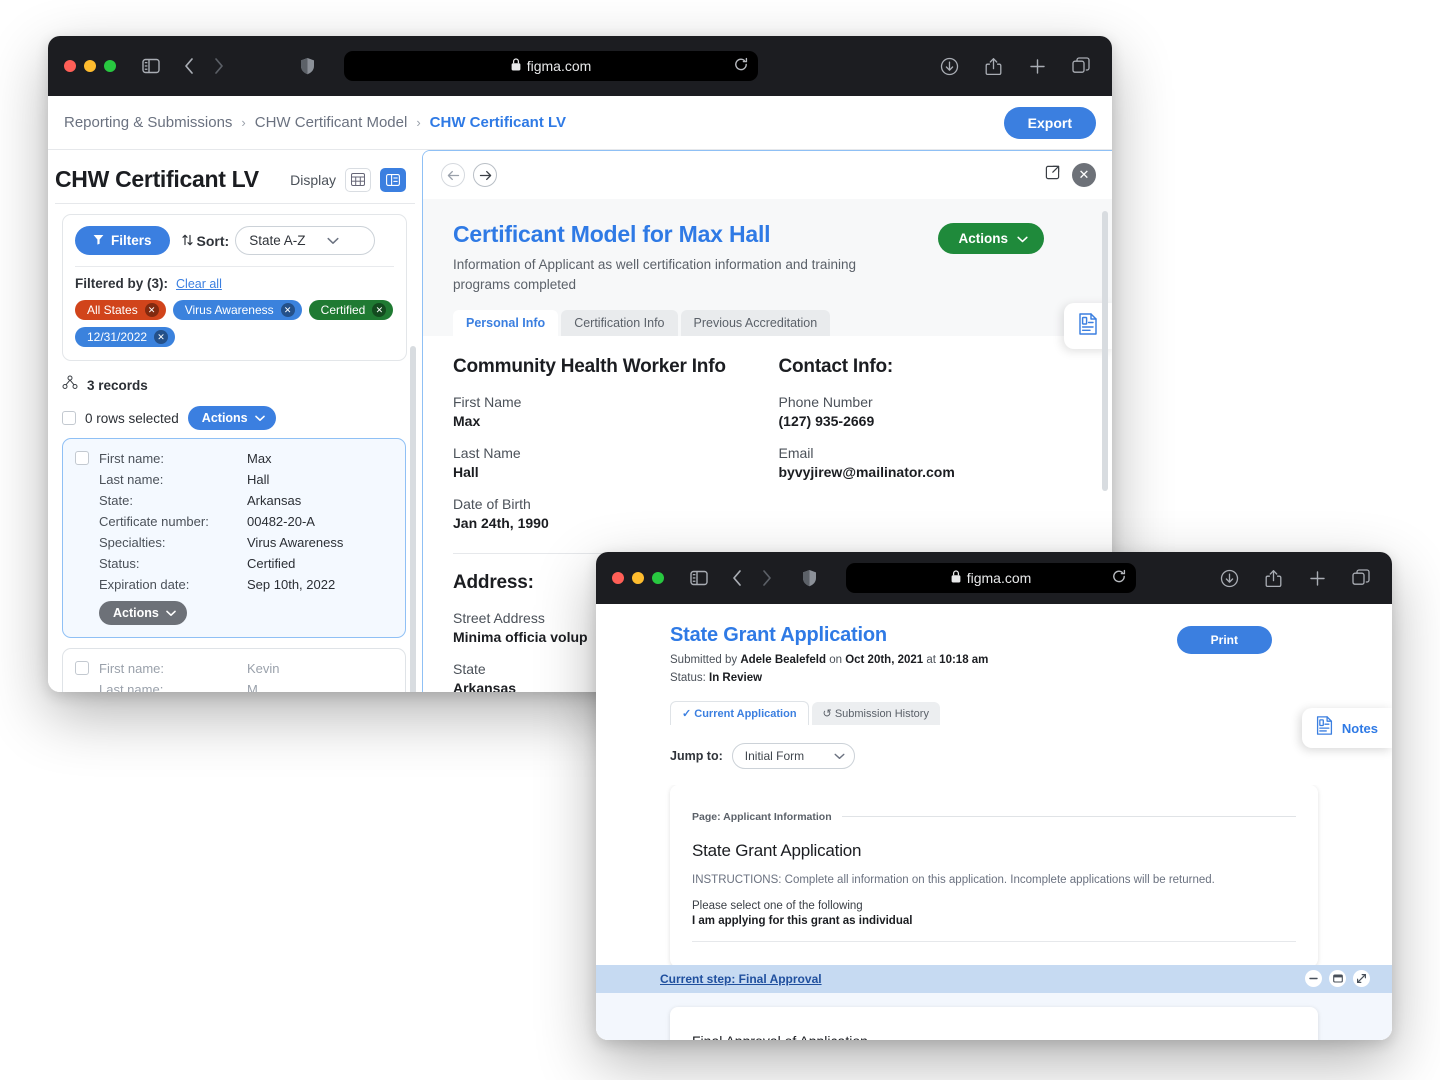 The width and height of the screenshot is (1440, 1080). What do you see at coordinates (199, 284) in the screenshot?
I see `clear-all-link: Clear all` at bounding box center [199, 284].